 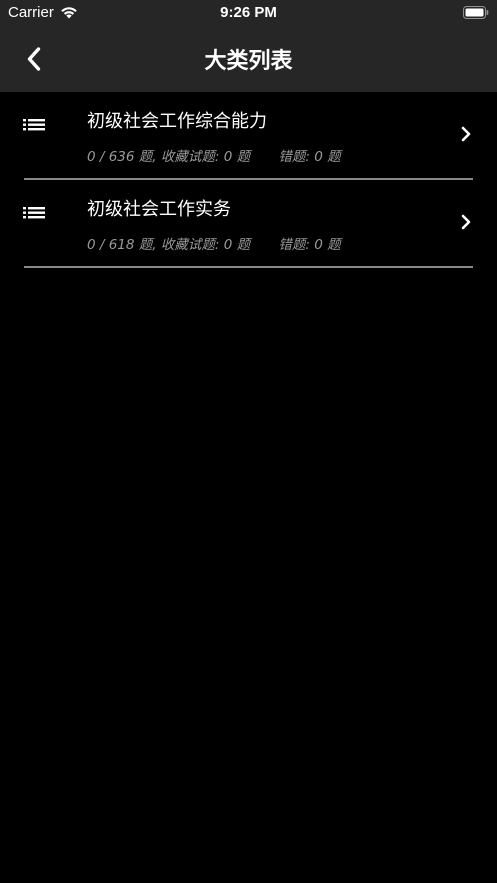 I want to click on list-item: 初级社会工作综合能力 0 / 636 题, 收藏试题: 0 题 错题: 0 题, so click(x=248, y=136).